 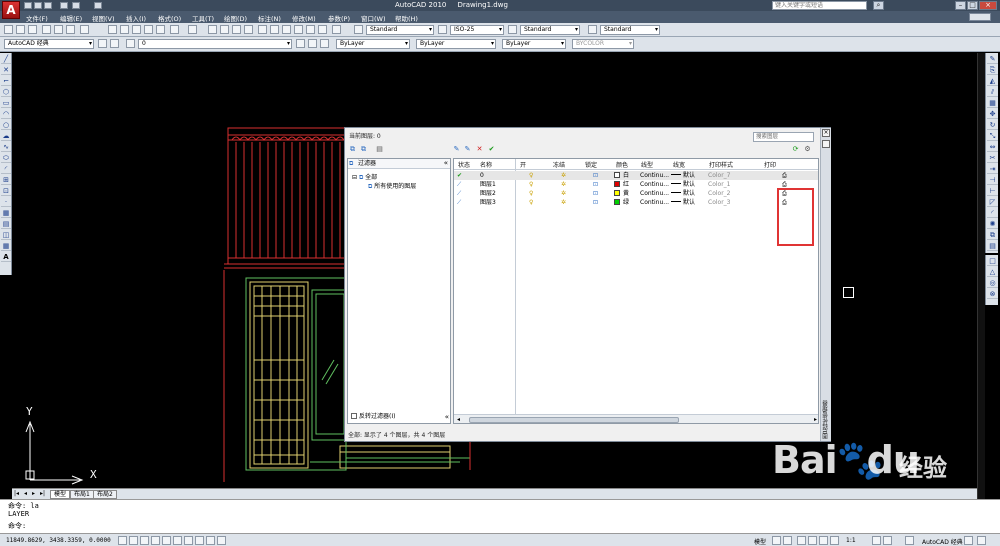 I want to click on tab-first-icon: |◂, so click(x=16, y=493).